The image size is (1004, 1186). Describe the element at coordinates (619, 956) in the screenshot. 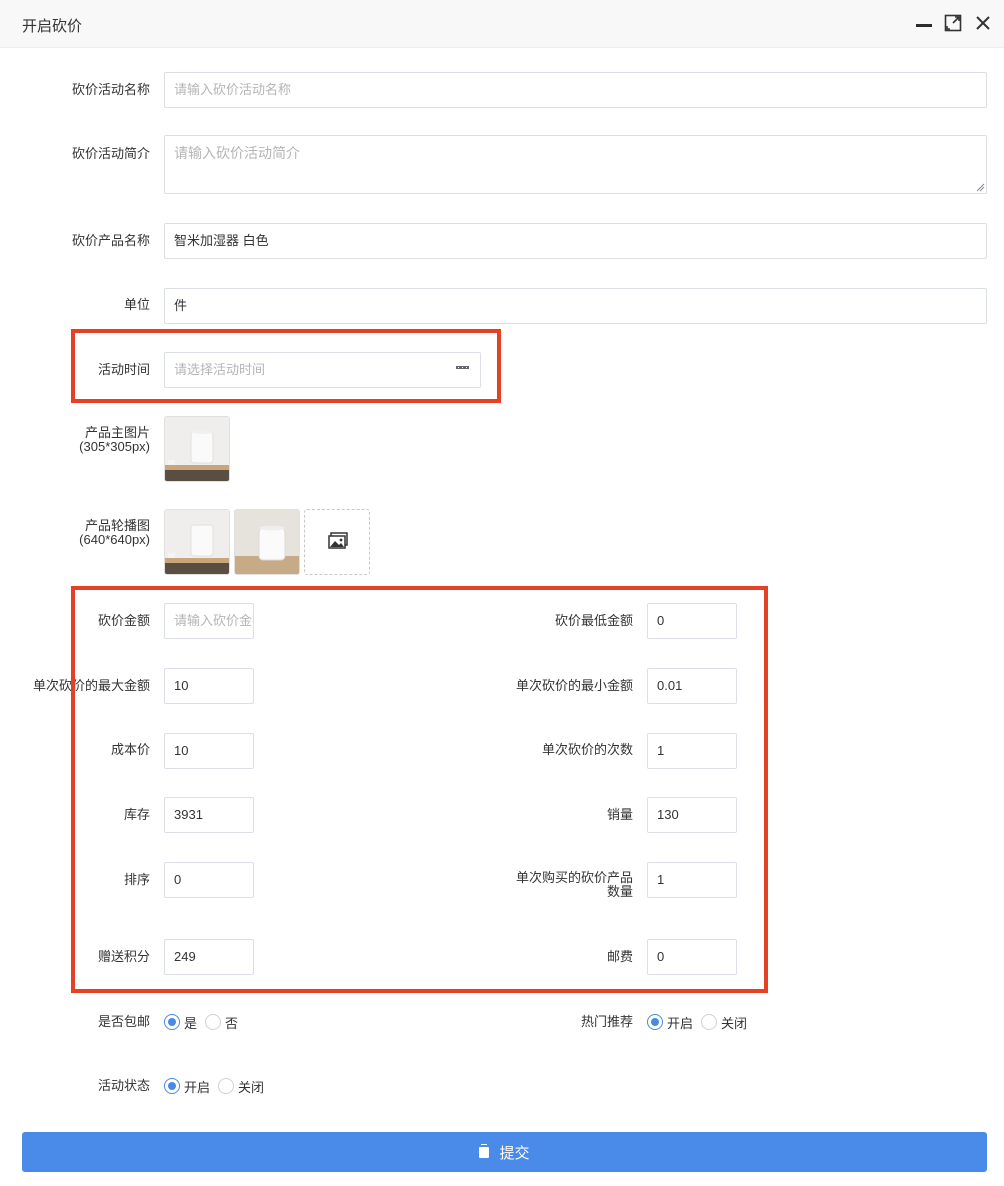

I see `postage-label: 邮费` at that location.